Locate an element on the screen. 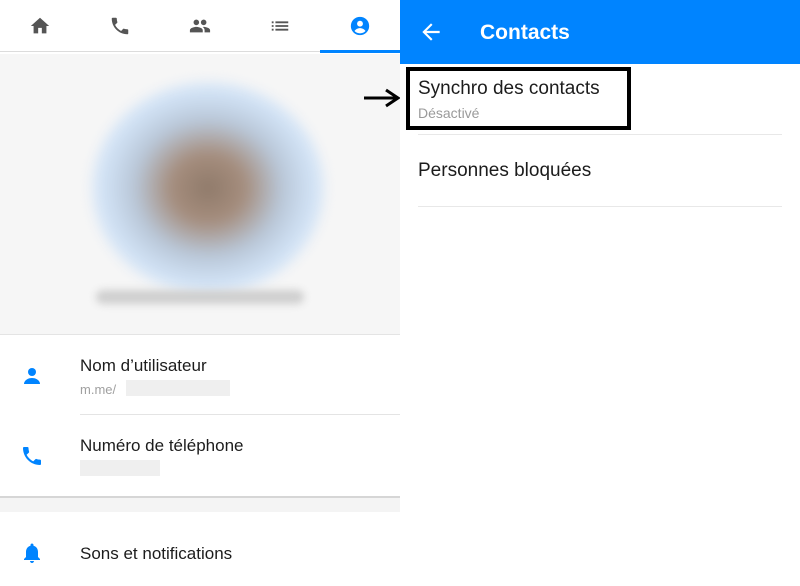 Image resolution: width=800 pixels, height=586 pixels. app-bar: Contacts is located at coordinates (600, 32).